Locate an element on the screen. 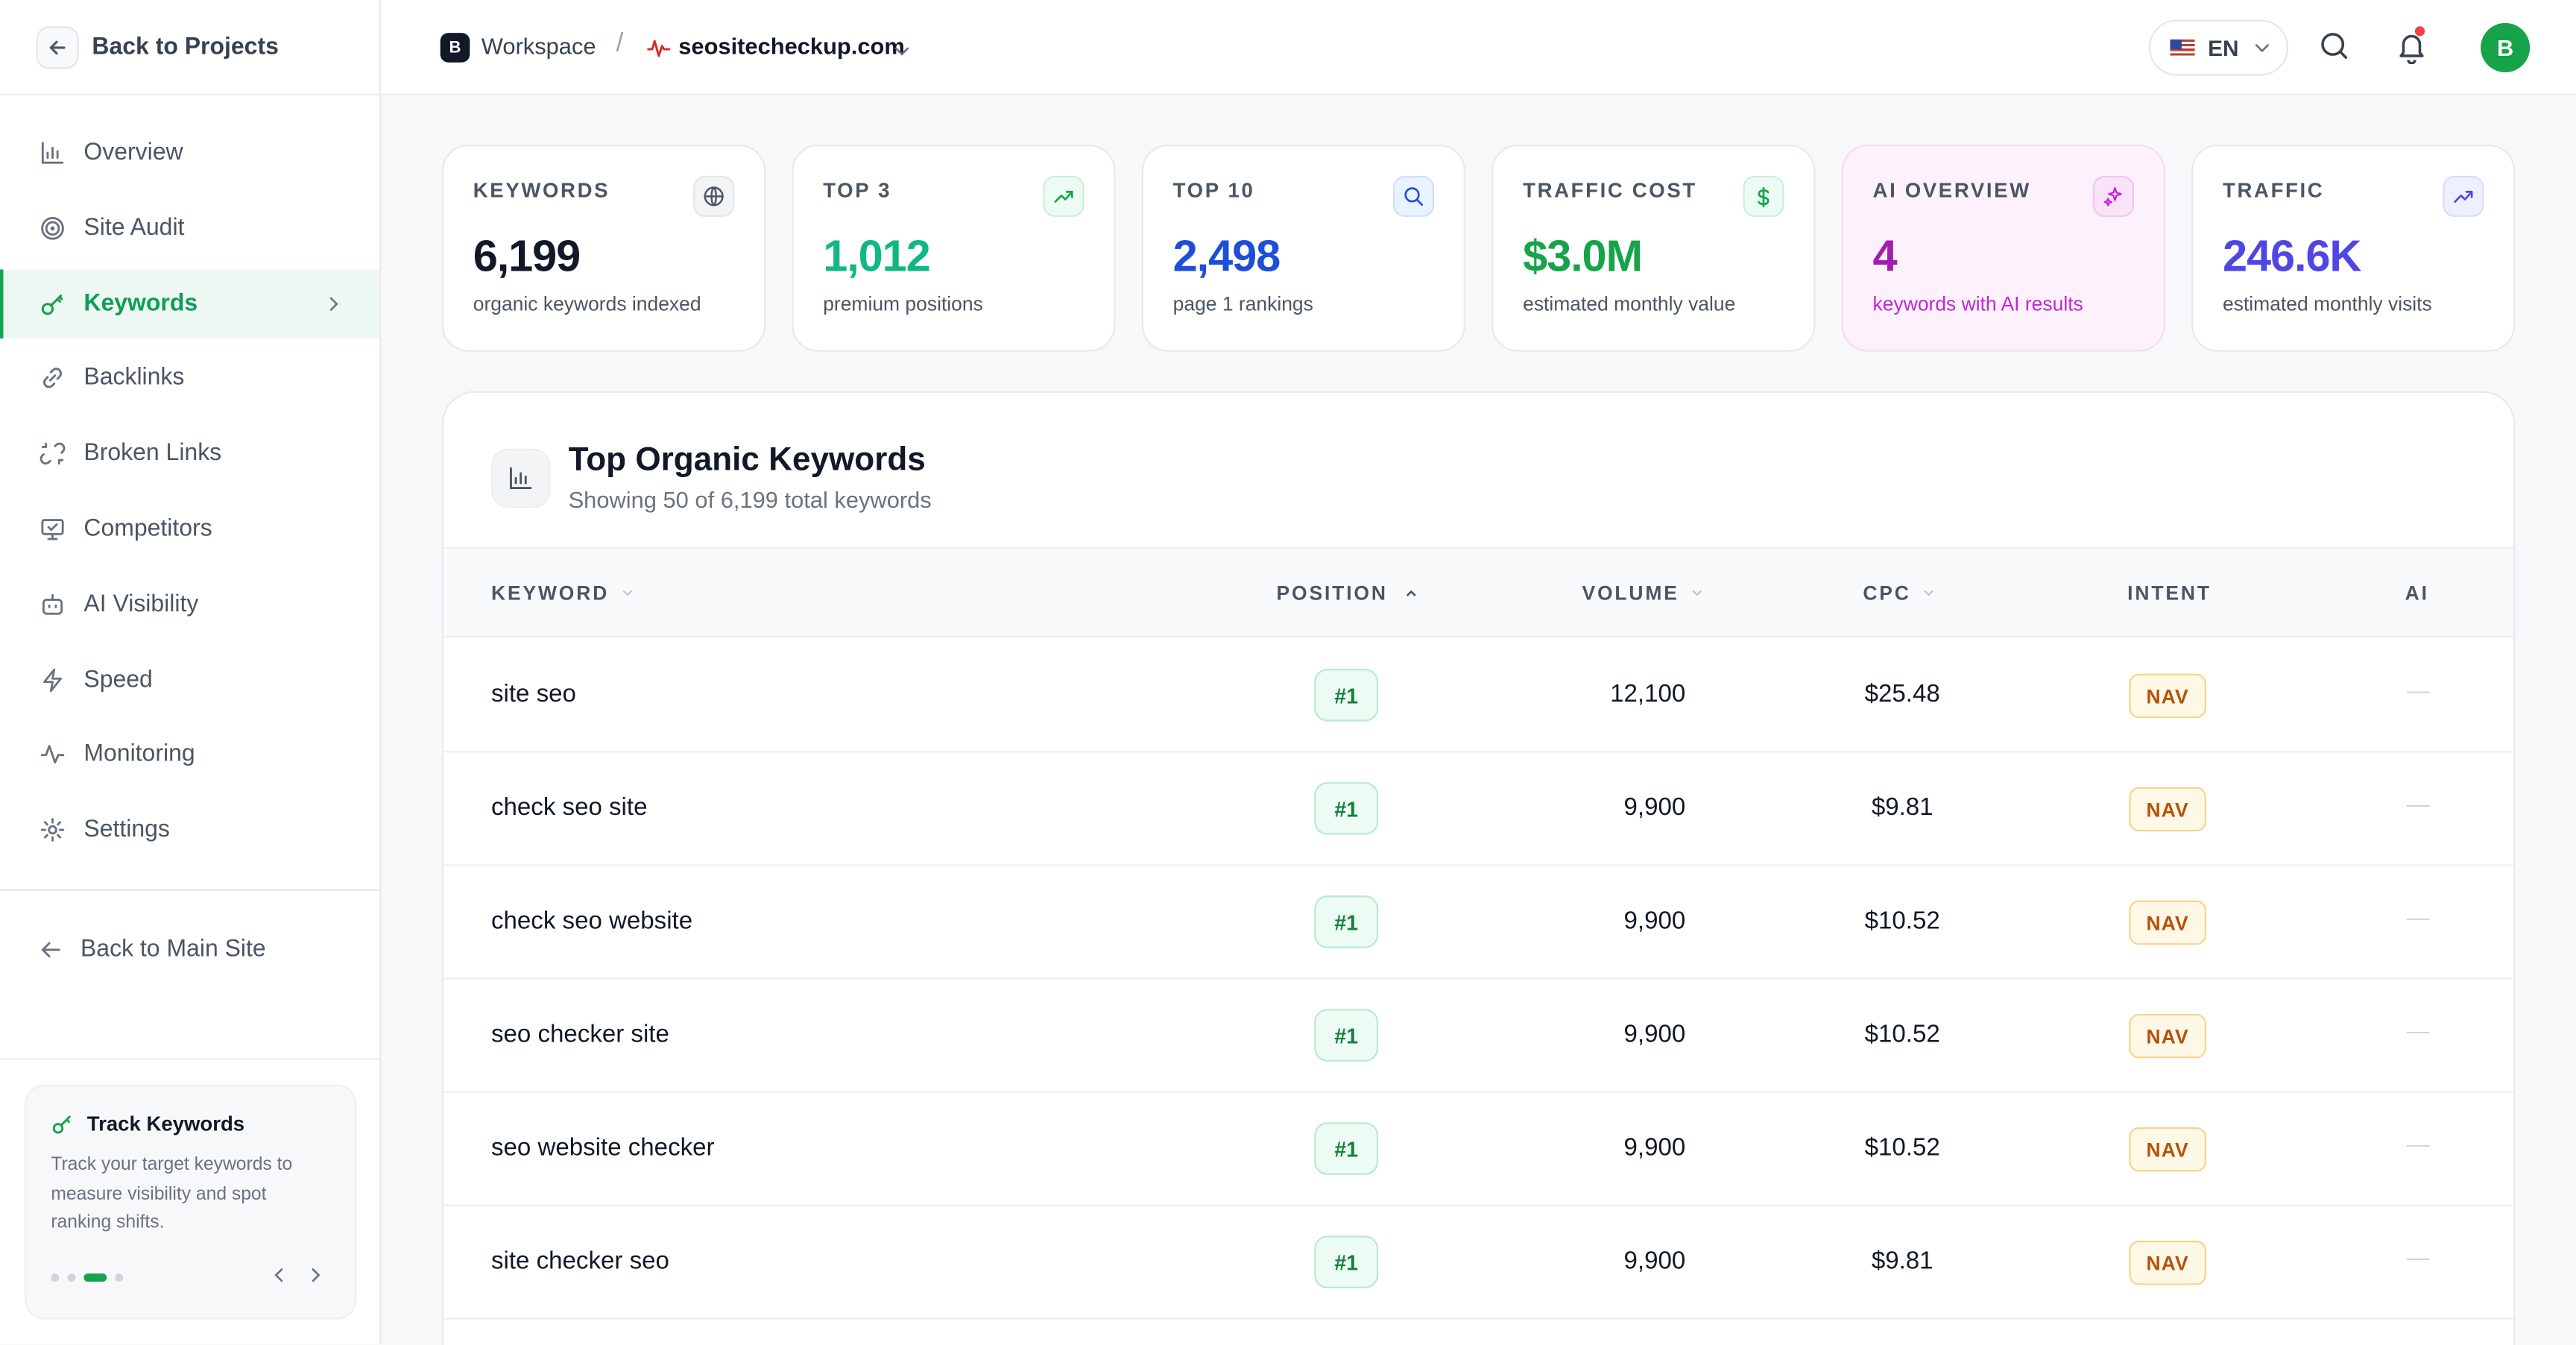 The height and width of the screenshot is (1345, 2576). table-row: site seo #1 12,100 $25.48 NAV — is located at coordinates (1478, 696).